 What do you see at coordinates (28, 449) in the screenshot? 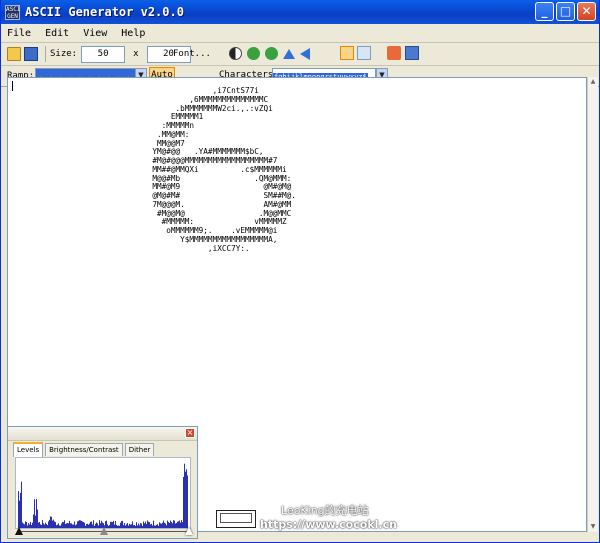
I see `tab-levels: Levels` at bounding box center [28, 449].